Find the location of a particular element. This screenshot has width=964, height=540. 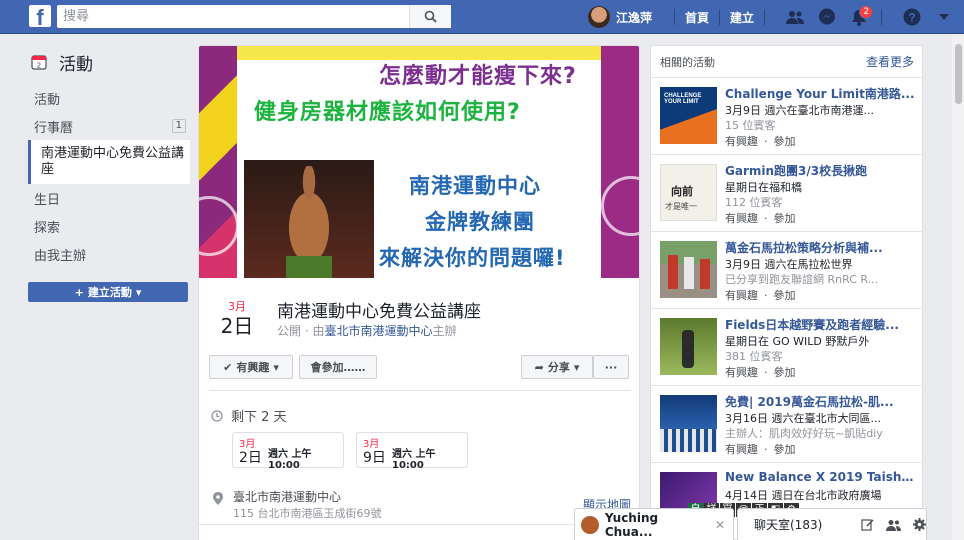

events-heading-label: 活動 is located at coordinates (76, 64).